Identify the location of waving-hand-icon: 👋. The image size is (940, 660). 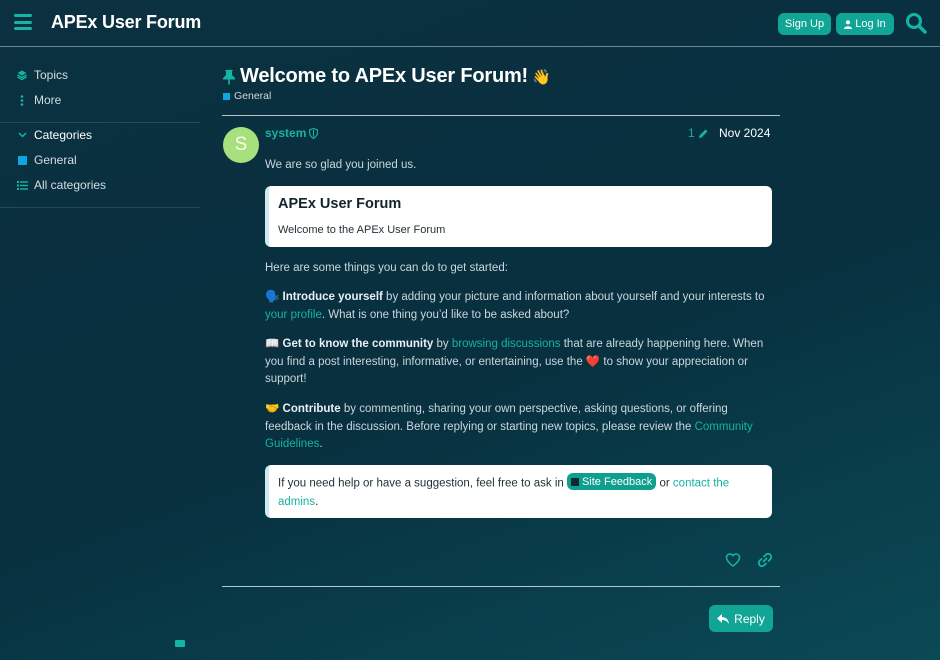
(541, 77).